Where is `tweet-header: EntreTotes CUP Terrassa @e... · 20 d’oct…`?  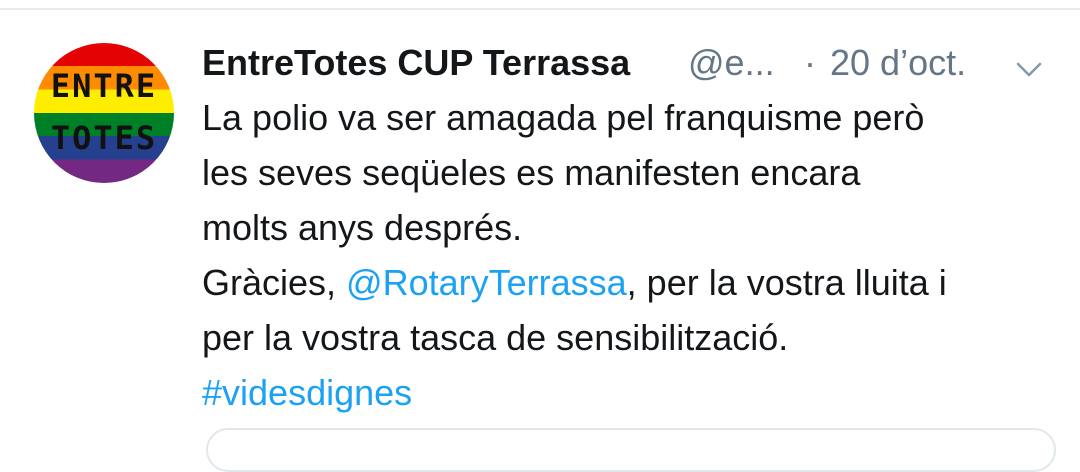 tweet-header: EntreTotes CUP Terrassa @e... · 20 d’oct… is located at coordinates (627, 63).